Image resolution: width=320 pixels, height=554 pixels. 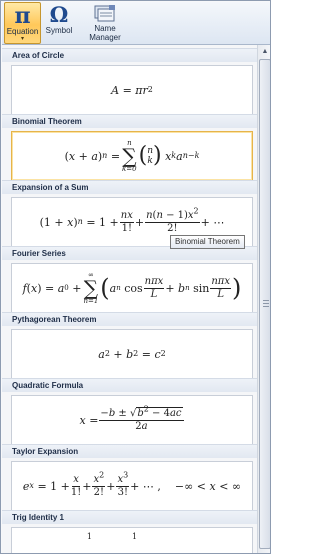 I want to click on equation-item-area-of-circle: A = πr 2, so click(x=132, y=90).